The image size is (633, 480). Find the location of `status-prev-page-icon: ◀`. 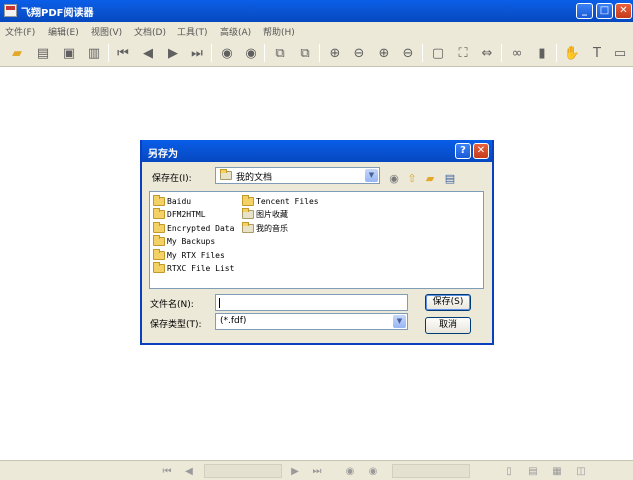

status-prev-page-icon: ◀ is located at coordinates (189, 471).